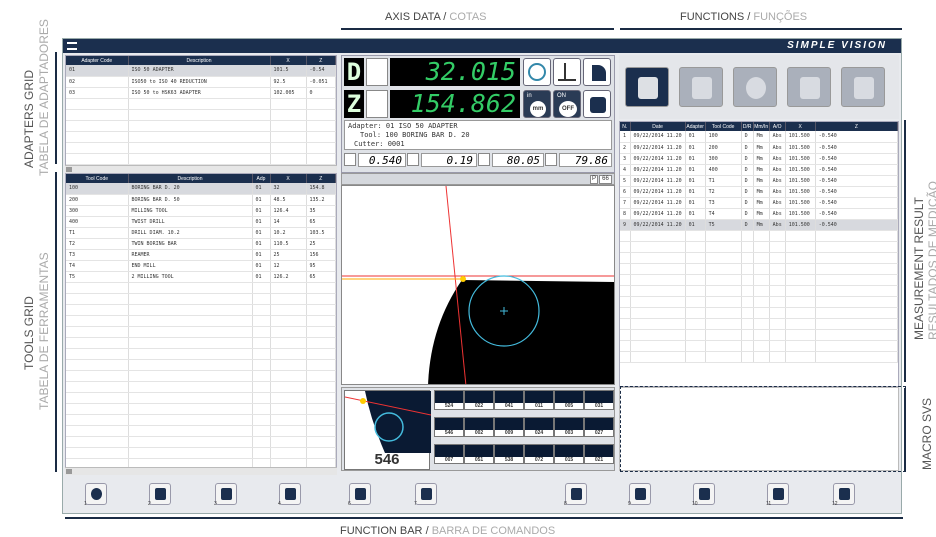 The width and height of the screenshot is (936, 537). I want to click on zoom-value: 66, so click(605, 179).